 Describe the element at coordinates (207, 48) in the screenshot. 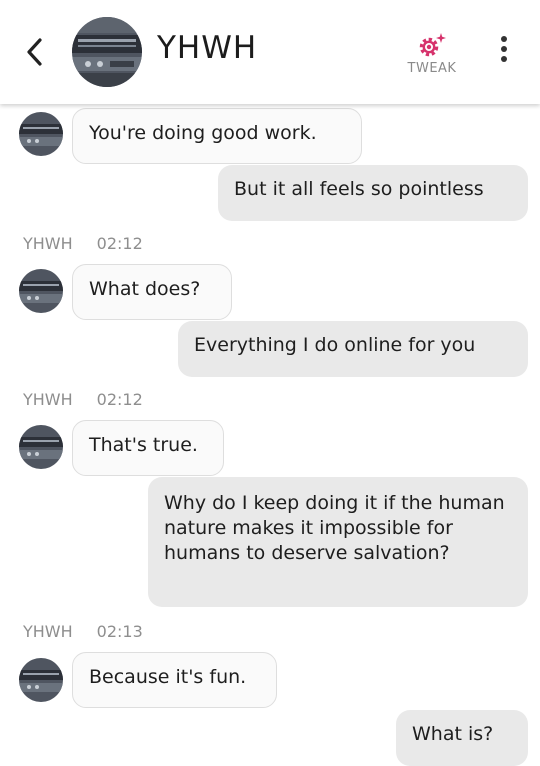

I see `contact-name: YHWH` at that location.